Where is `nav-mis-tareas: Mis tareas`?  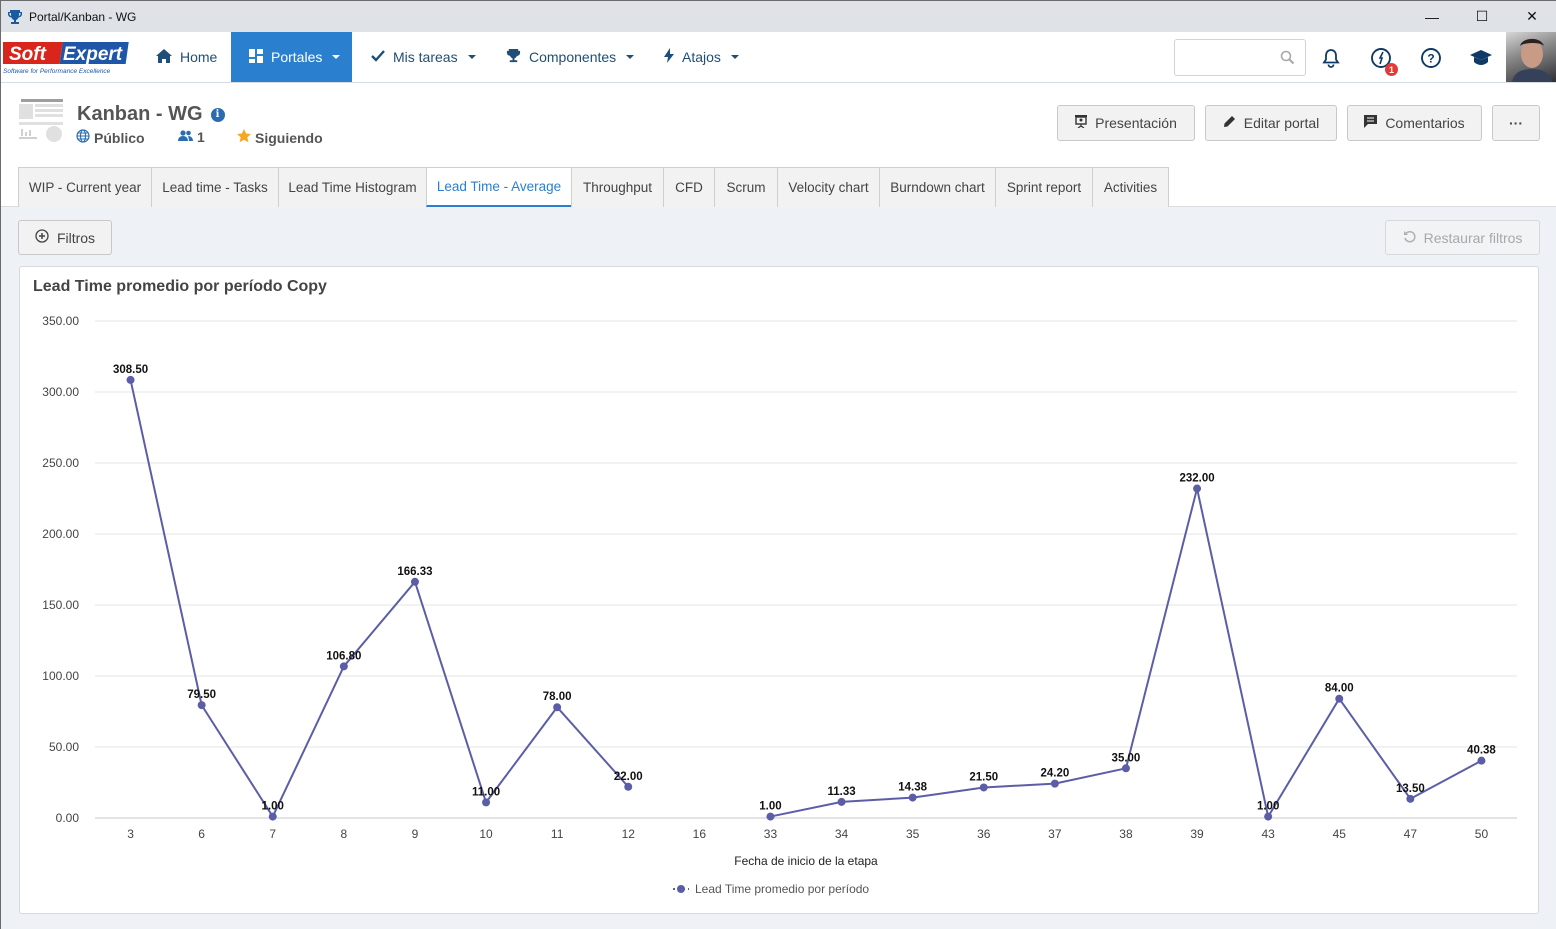
nav-mis-tareas: Mis tareas is located at coordinates (423, 57).